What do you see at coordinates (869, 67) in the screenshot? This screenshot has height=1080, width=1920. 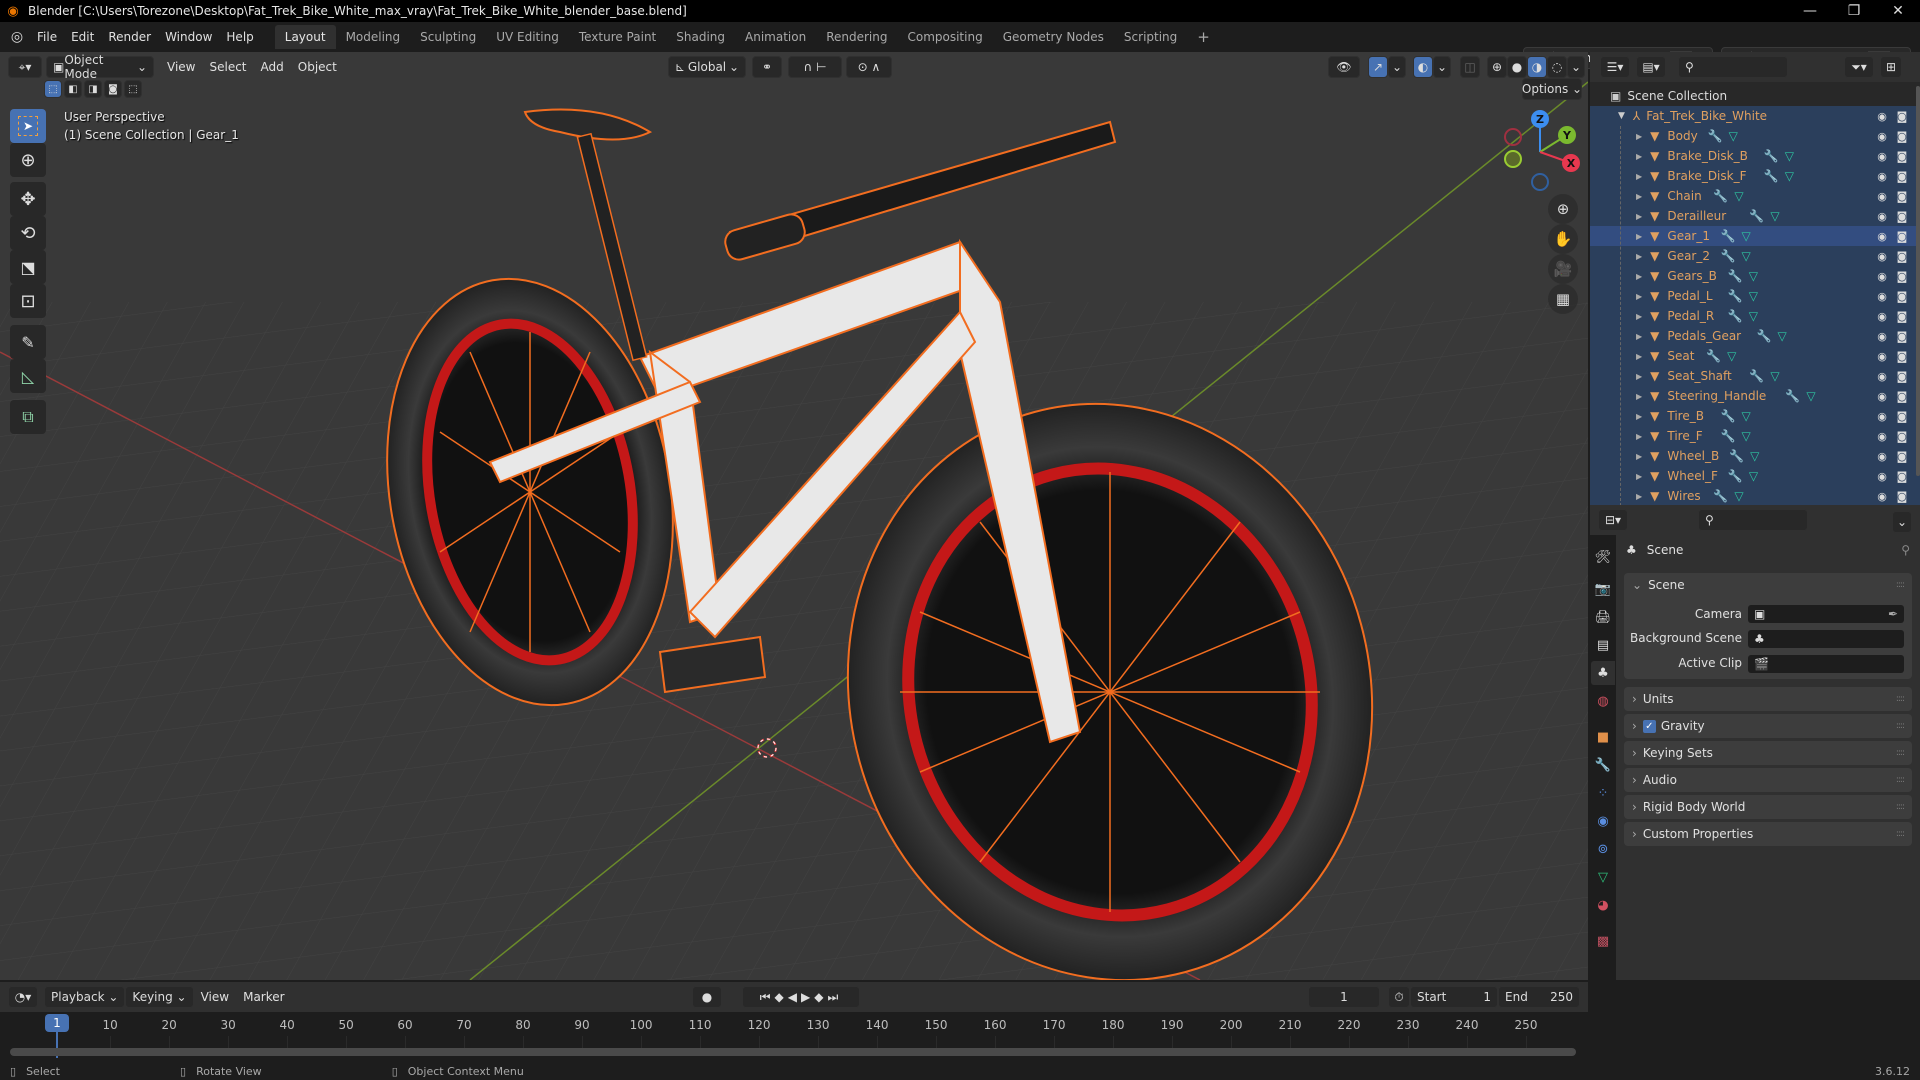 I see `proportional-editing-button: ⊙ ∧` at bounding box center [869, 67].